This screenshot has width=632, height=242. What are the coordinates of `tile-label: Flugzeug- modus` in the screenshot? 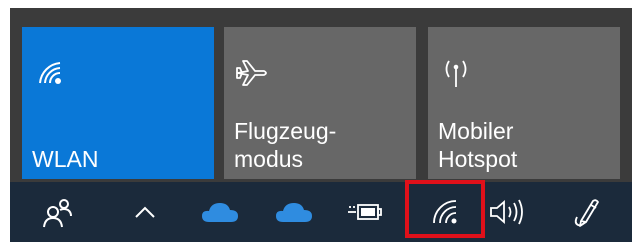 It's located at (285, 145).